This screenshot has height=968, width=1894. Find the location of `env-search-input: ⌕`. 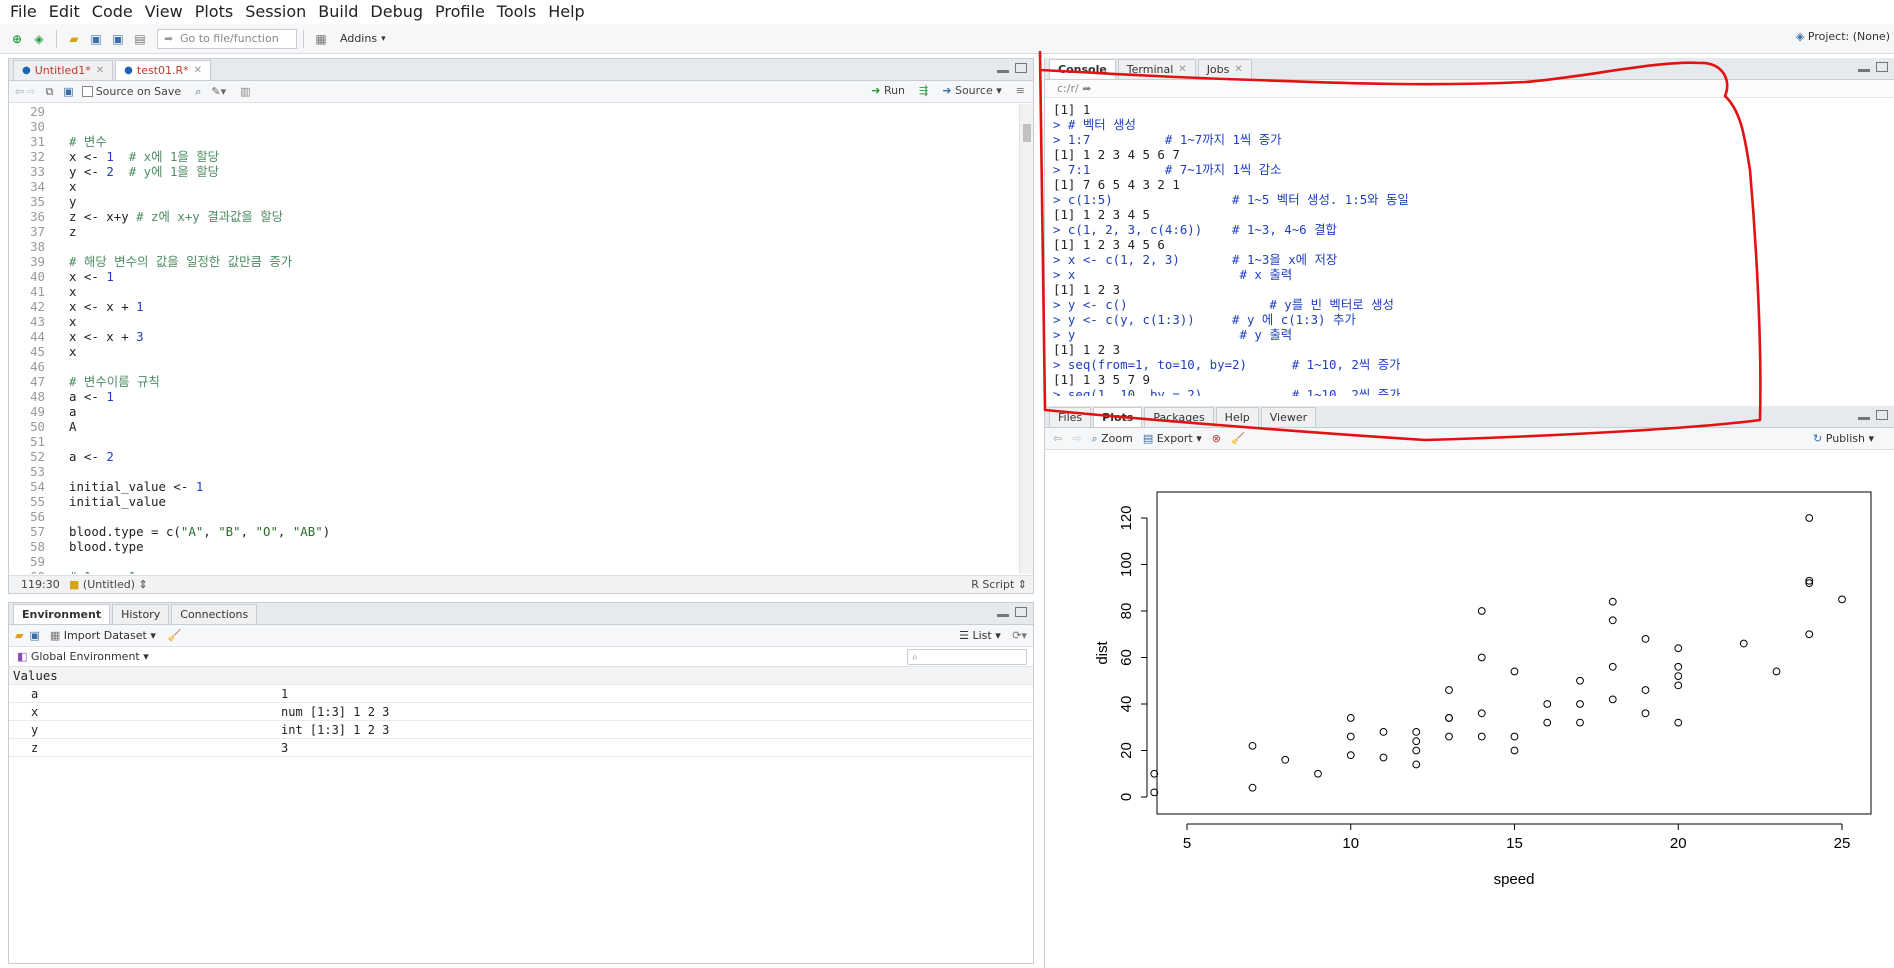

env-search-input: ⌕ is located at coordinates (967, 657).